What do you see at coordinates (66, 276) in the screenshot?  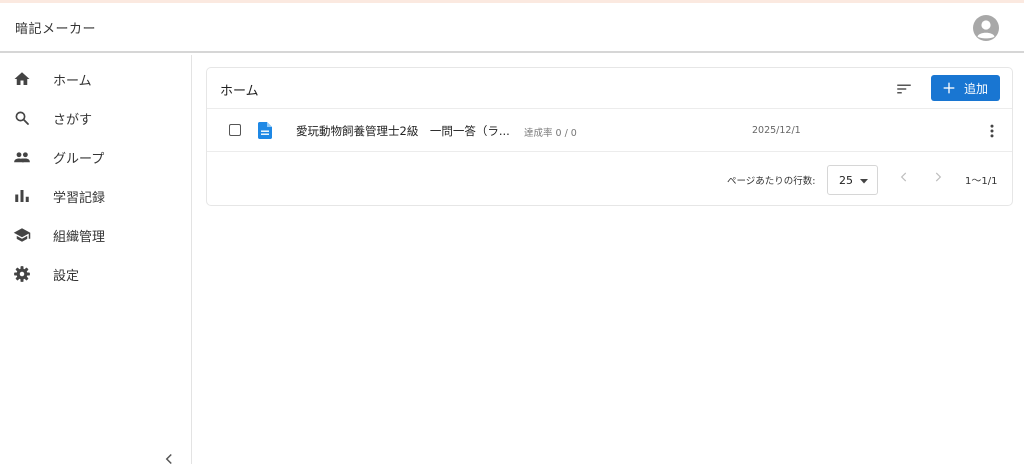 I see `sidebar-item-label: 設定` at bounding box center [66, 276].